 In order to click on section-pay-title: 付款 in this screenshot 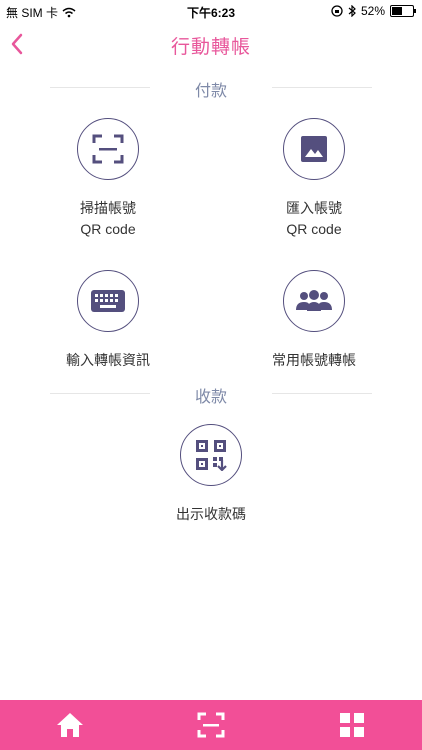, I will do `click(210, 91)`.